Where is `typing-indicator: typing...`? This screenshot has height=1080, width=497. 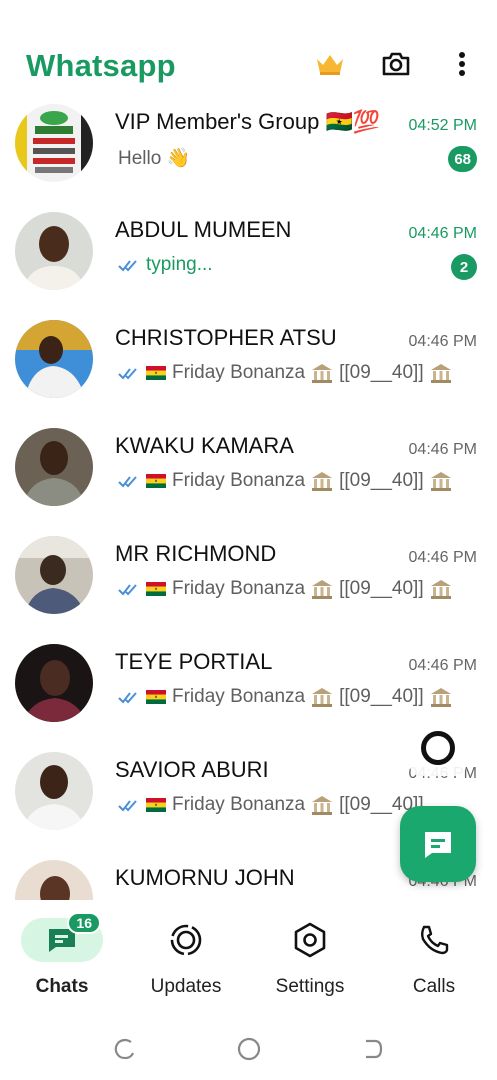
typing-indicator: typing... is located at coordinates (179, 264).